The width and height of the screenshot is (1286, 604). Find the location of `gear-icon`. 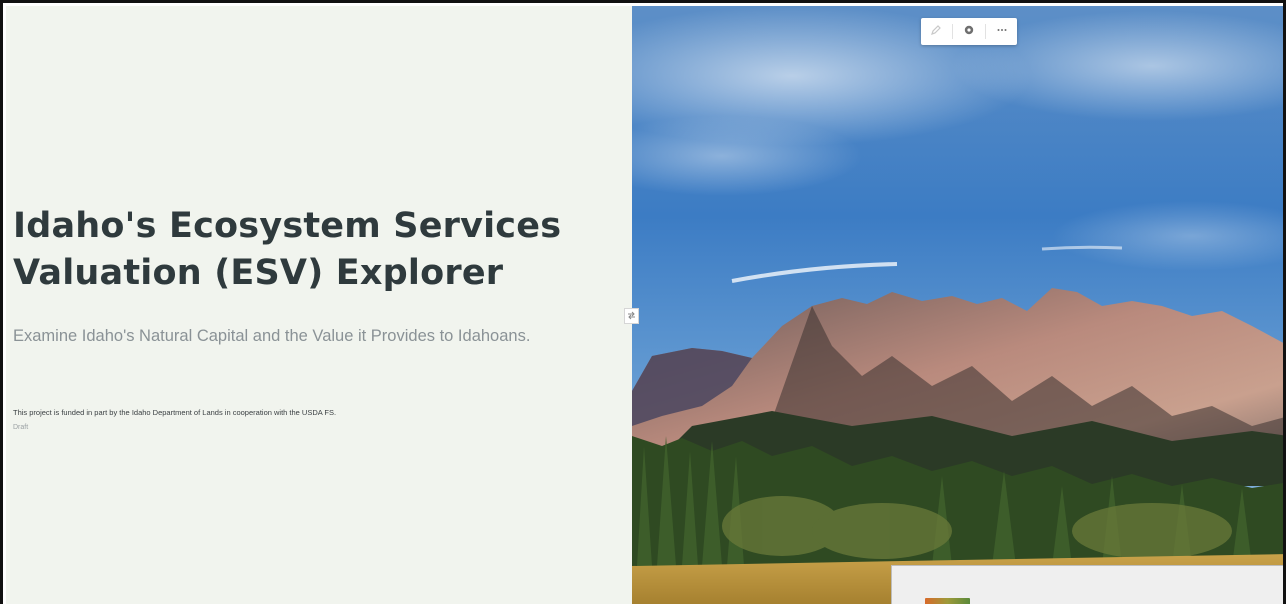

gear-icon is located at coordinates (969, 32).